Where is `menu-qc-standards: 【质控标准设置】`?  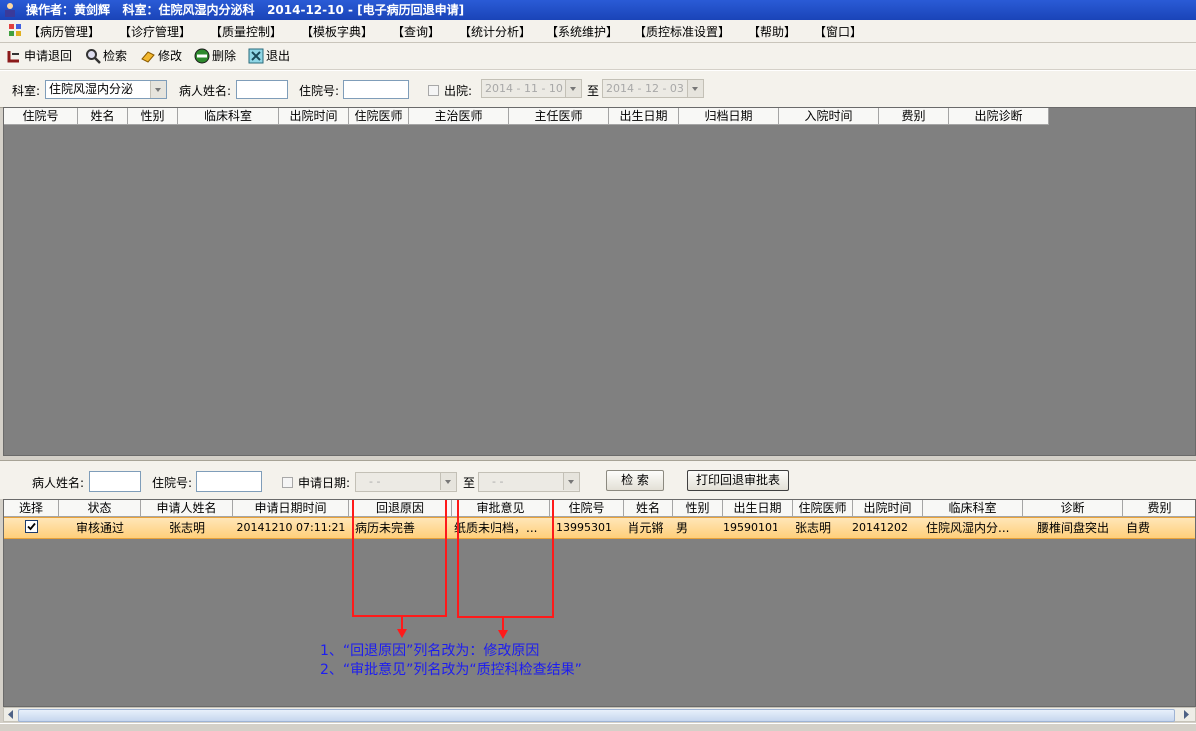
menu-qc-standards: 【质控标准设置】 is located at coordinates (682, 31).